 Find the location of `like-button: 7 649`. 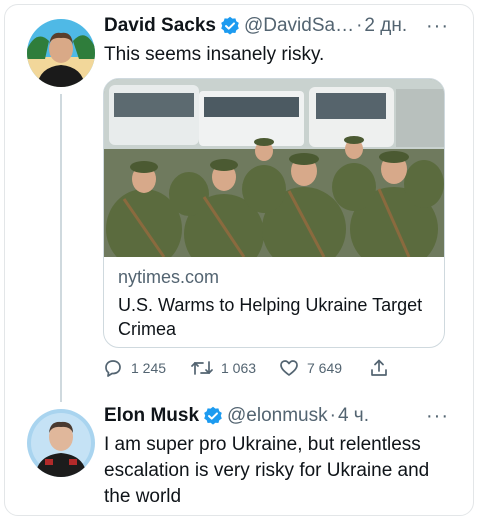

like-button: 7 649 is located at coordinates (310, 368).